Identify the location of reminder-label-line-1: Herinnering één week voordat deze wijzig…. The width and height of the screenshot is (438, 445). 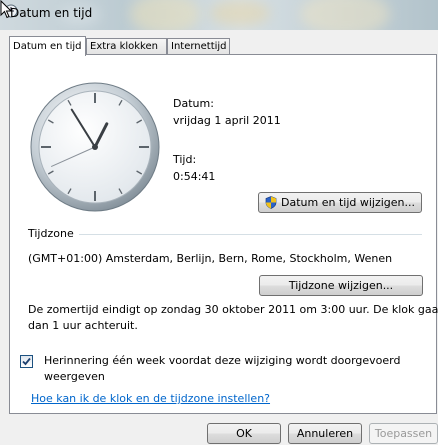
(222, 360).